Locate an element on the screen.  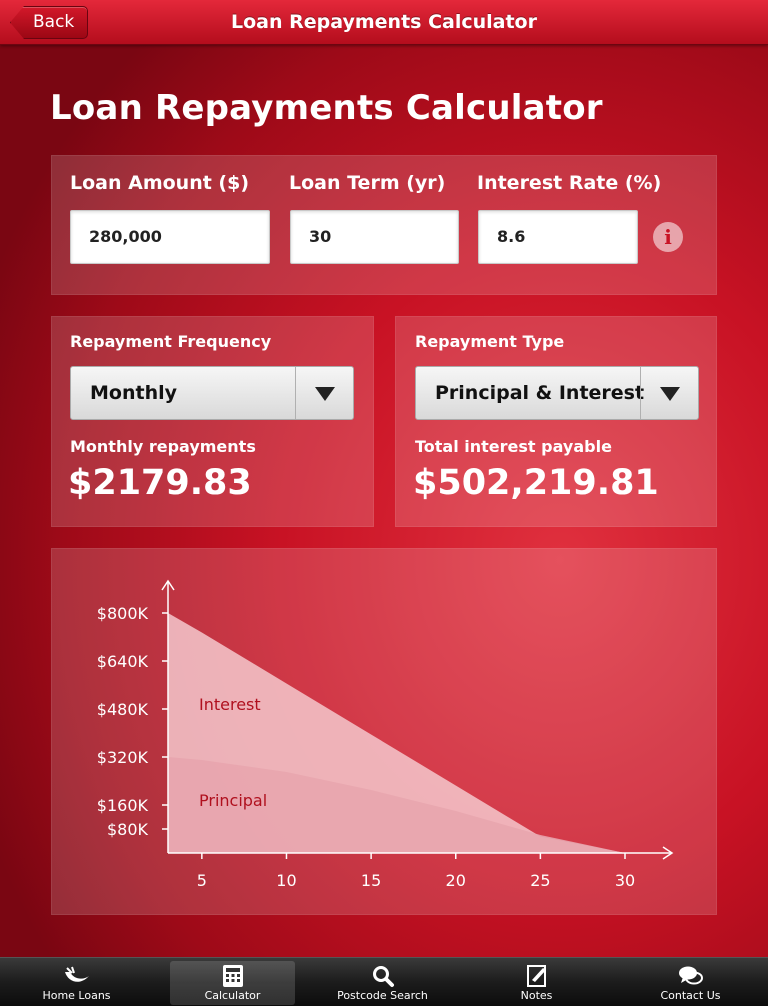
y-tick-label: $800K is located at coordinates (123, 613).